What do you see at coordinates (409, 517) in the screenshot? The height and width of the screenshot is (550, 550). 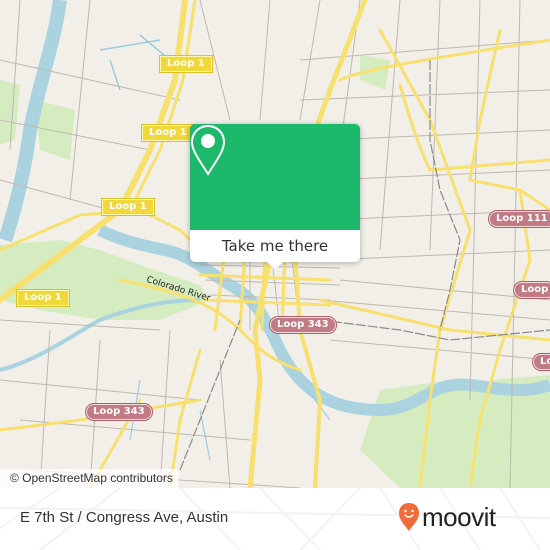 I see `moovit-smile-pin-icon` at bounding box center [409, 517].